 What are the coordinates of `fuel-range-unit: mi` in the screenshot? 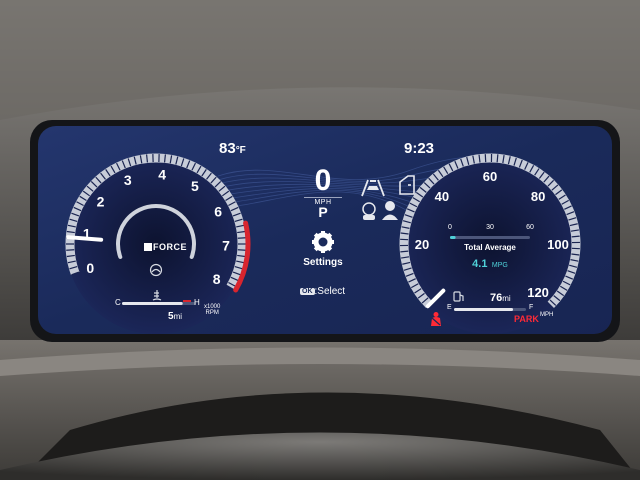 It's located at (506, 298).